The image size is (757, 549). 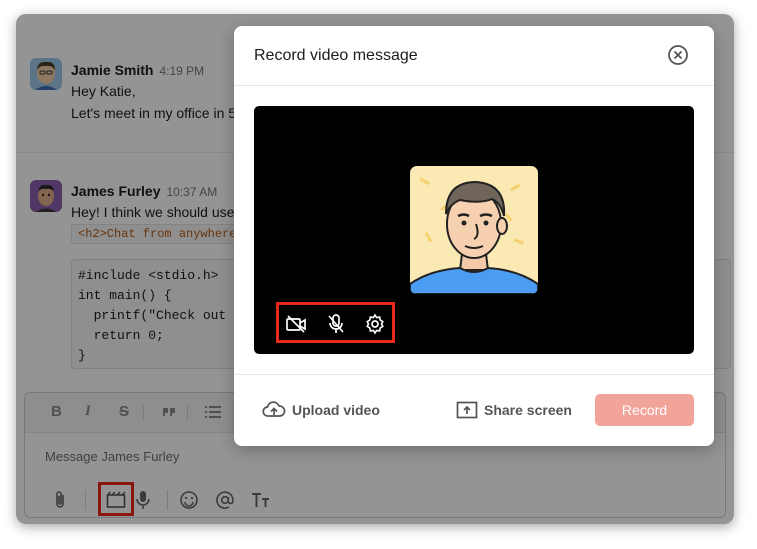 What do you see at coordinates (528, 410) in the screenshot?
I see `share-screen-label: Share screen` at bounding box center [528, 410].